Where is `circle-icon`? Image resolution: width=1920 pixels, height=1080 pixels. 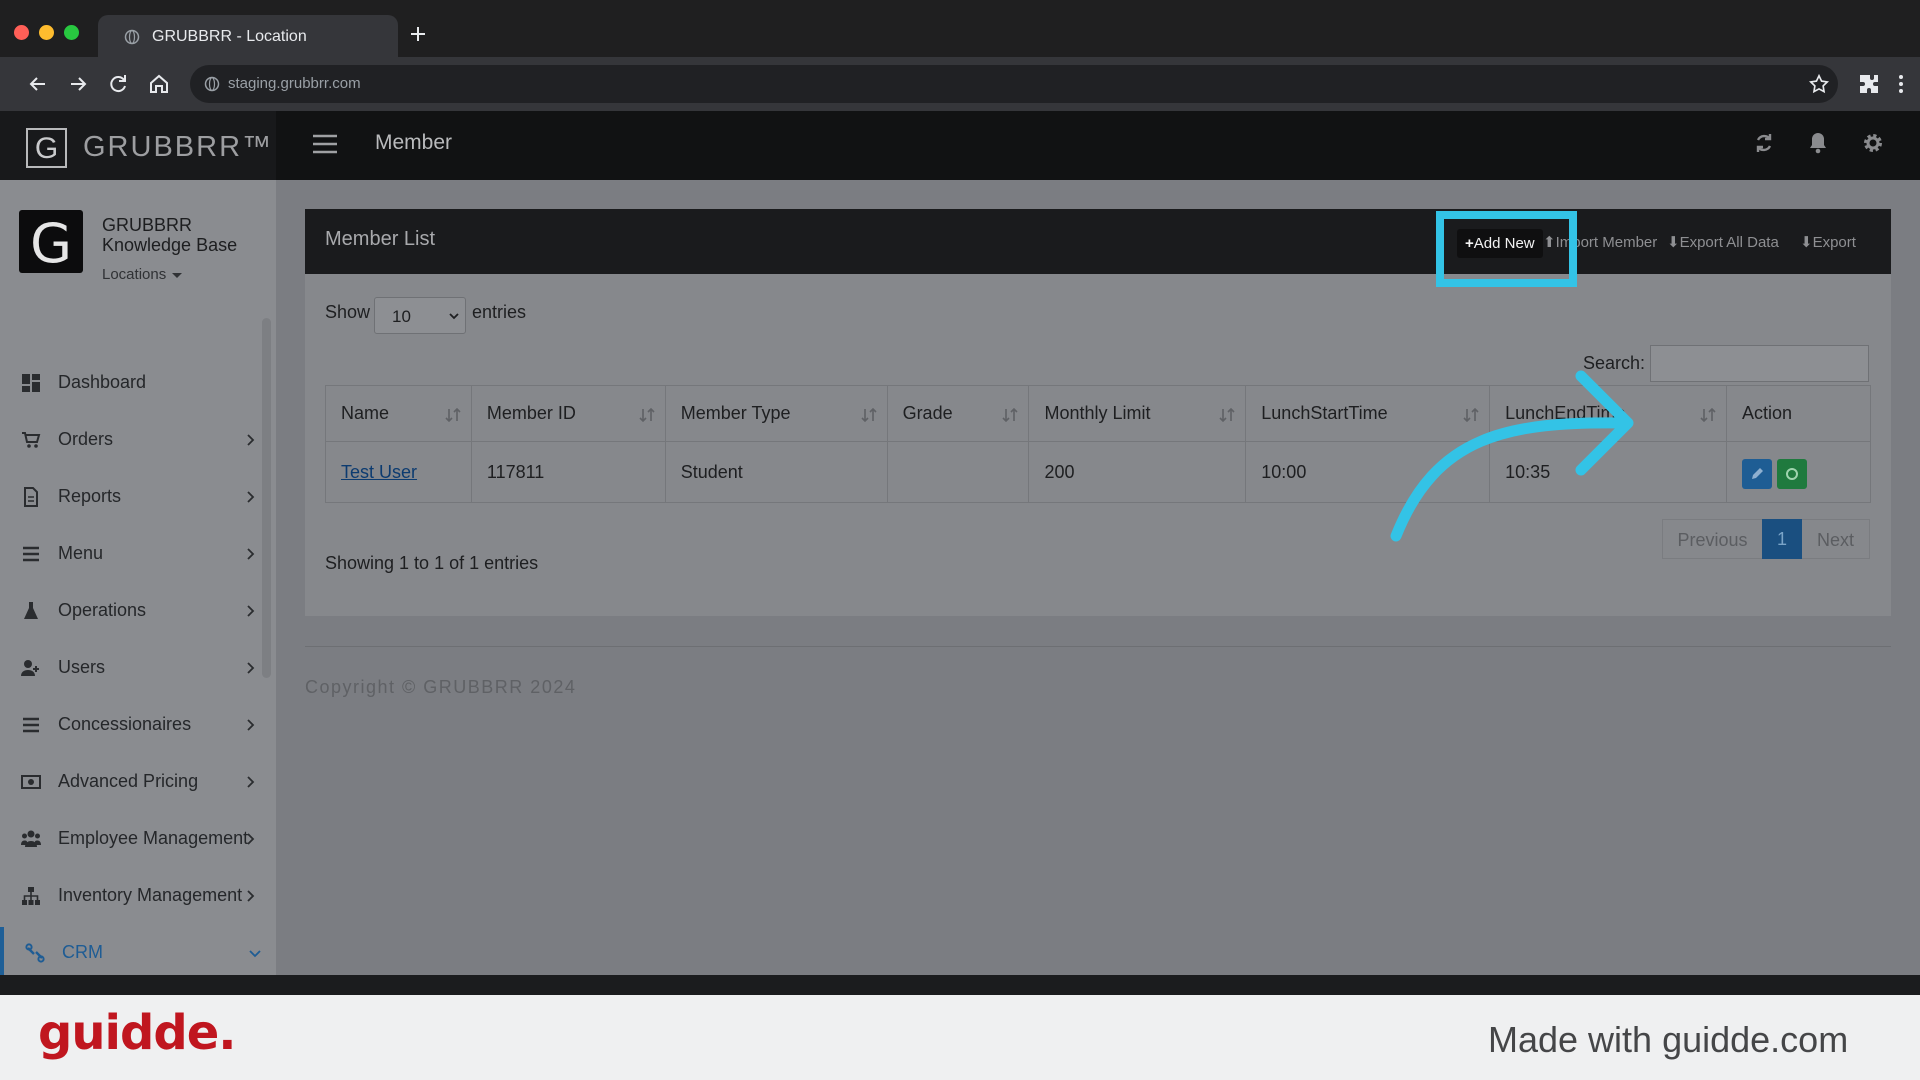 circle-icon is located at coordinates (1792, 474).